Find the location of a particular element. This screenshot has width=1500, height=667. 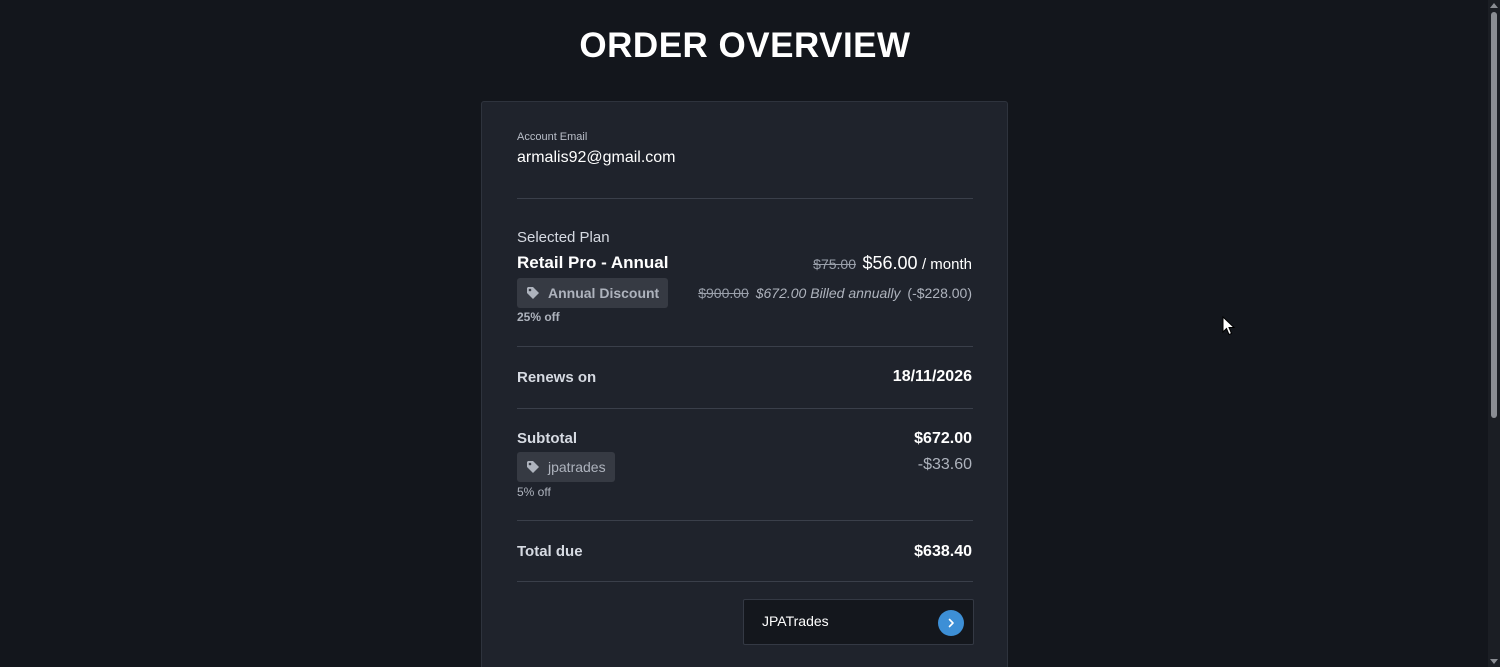

annual-discount-chip: Annual Discount is located at coordinates (593, 293).